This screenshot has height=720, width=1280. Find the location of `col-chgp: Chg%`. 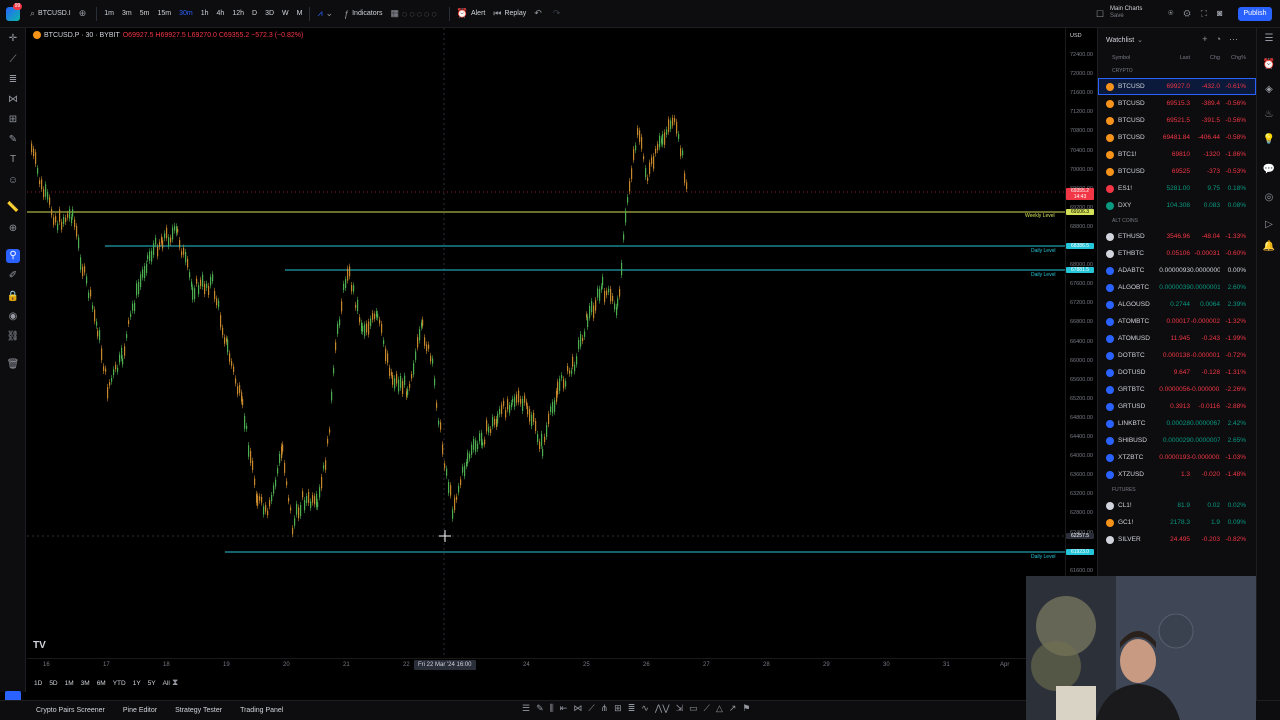

col-chgp: Chg% is located at coordinates (1236, 58).